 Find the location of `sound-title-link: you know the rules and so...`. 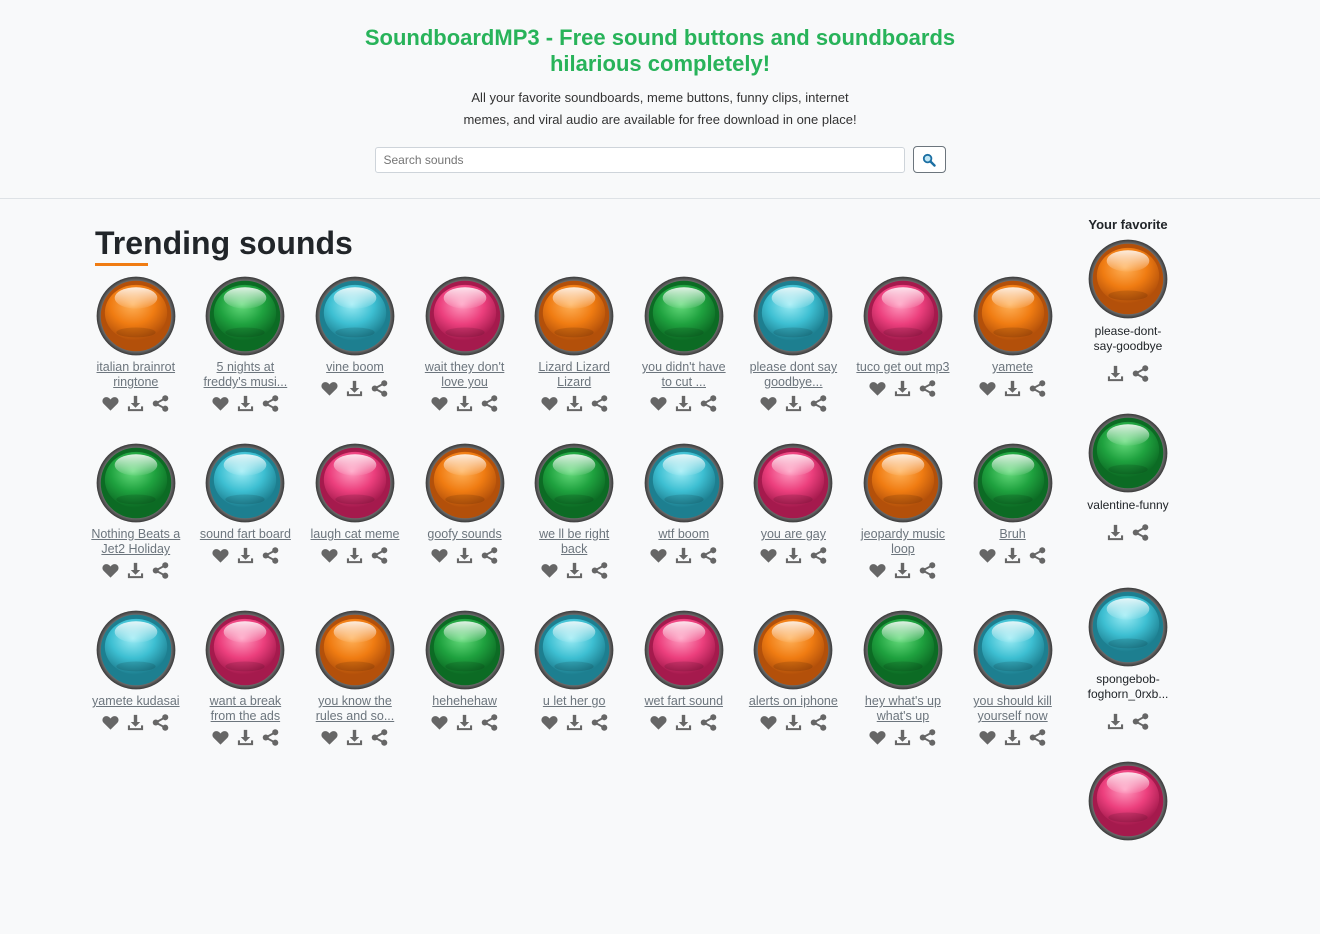

sound-title-link: you know the rules and so... is located at coordinates (355, 709).